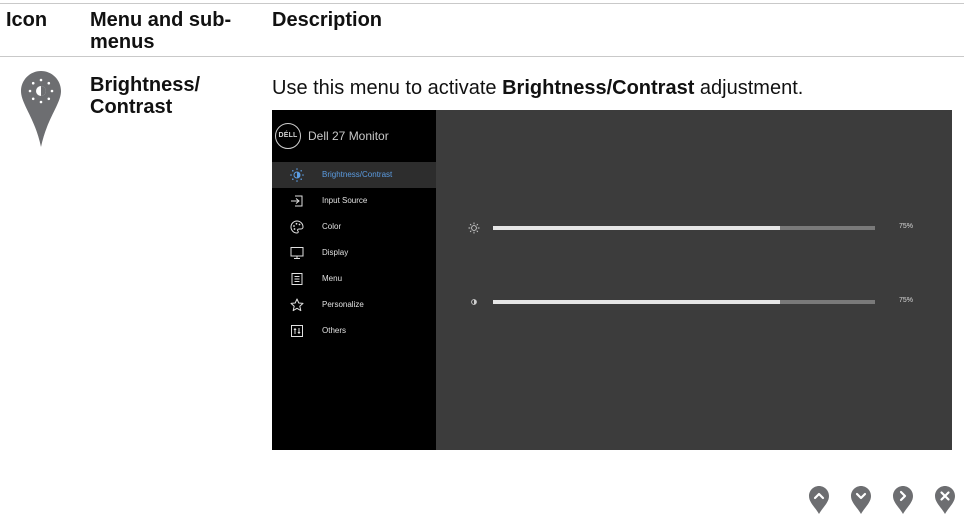 The height and width of the screenshot is (521, 964). I want to click on header-icon: Icon, so click(27, 20).